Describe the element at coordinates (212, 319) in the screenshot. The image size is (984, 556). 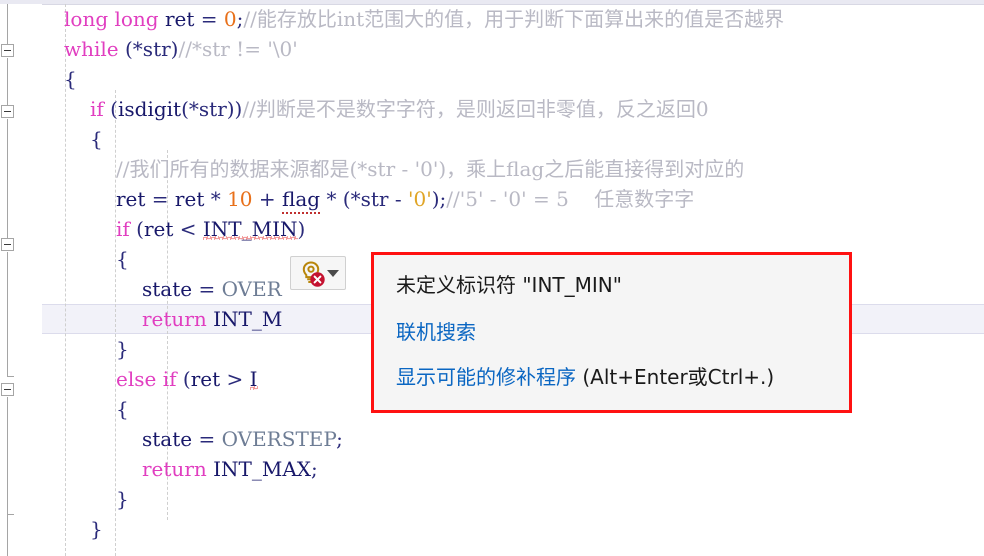
I see `code-line-11: return INT_M` at that location.